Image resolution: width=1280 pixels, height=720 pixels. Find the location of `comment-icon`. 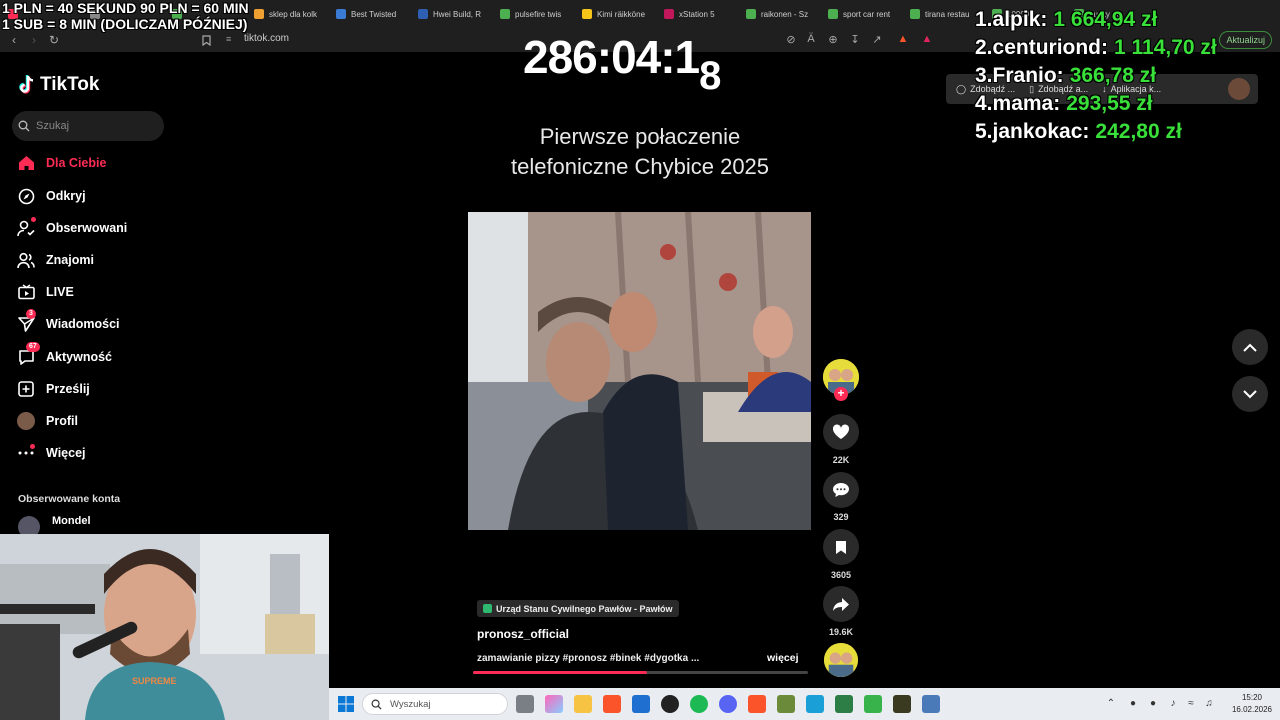

comment-icon is located at coordinates (841, 490).